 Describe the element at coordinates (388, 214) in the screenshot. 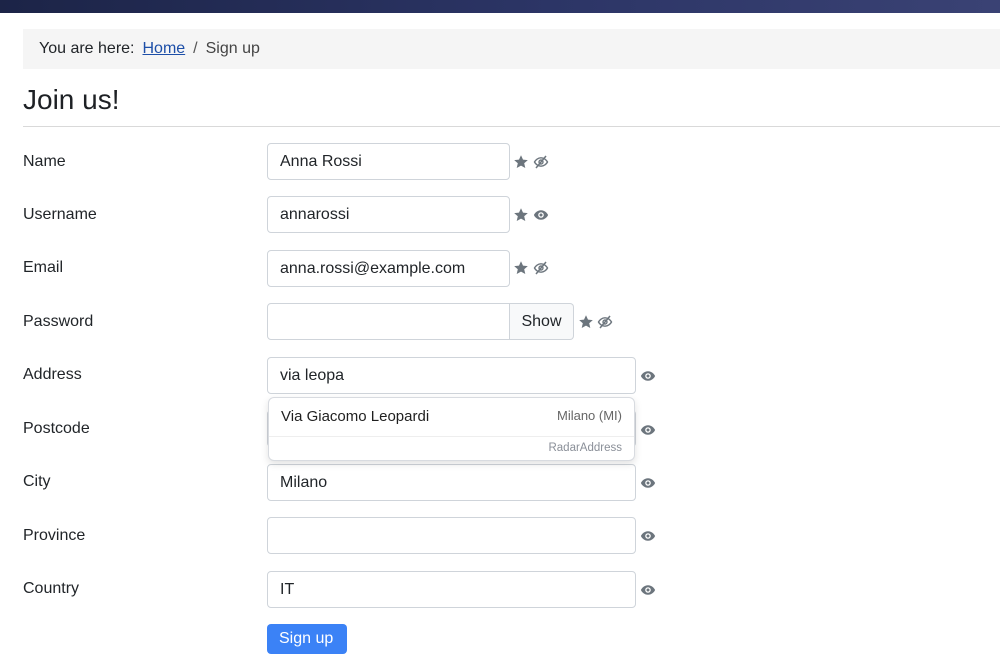

I see `username-input` at that location.